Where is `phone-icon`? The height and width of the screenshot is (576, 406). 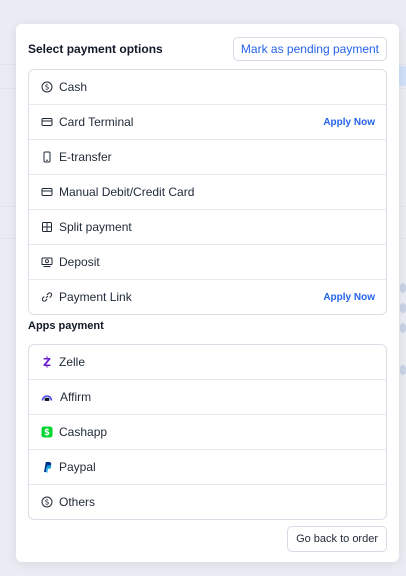 phone-icon is located at coordinates (47, 157).